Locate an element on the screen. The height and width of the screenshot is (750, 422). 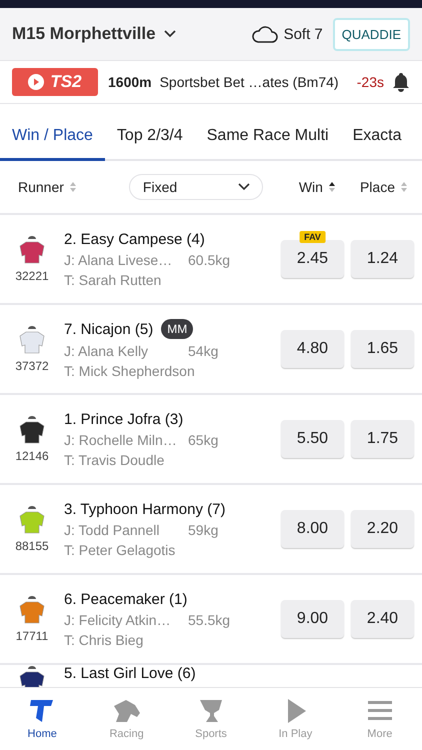
trainer-name: T: Travis Doudle is located at coordinates (115, 460).